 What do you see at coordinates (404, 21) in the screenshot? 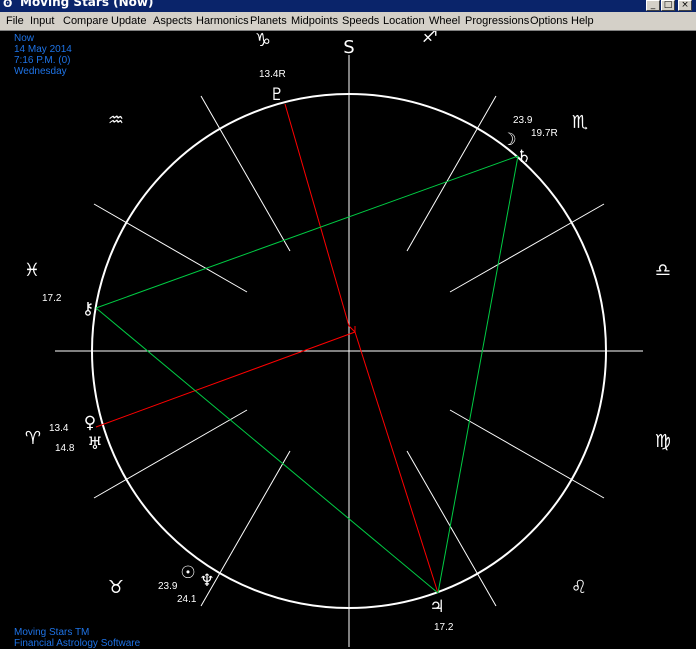
I see `menu-location: Location` at bounding box center [404, 21].